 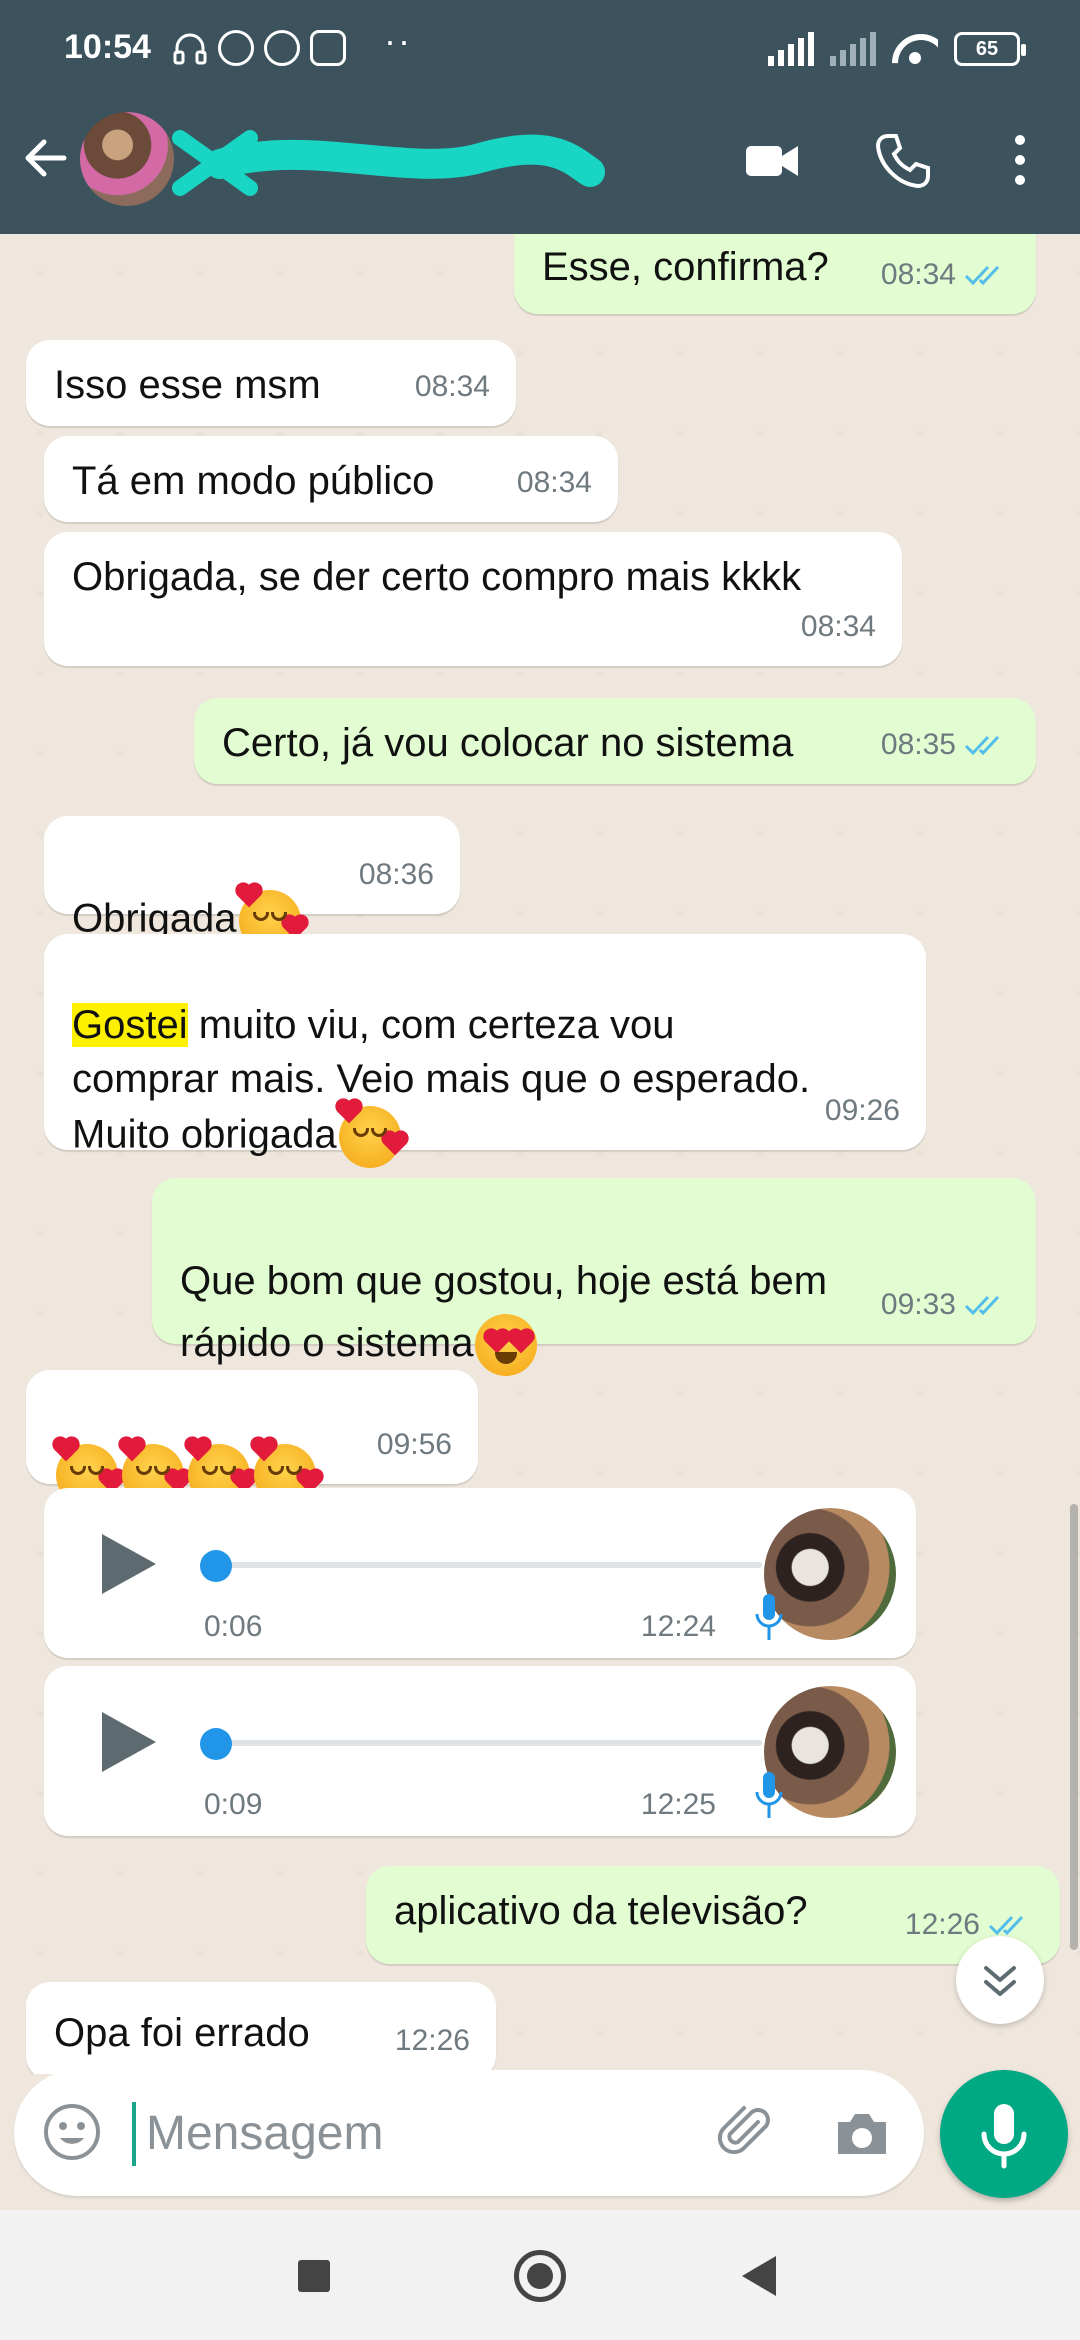 I want to click on instagram-icon, so click(x=328, y=48).